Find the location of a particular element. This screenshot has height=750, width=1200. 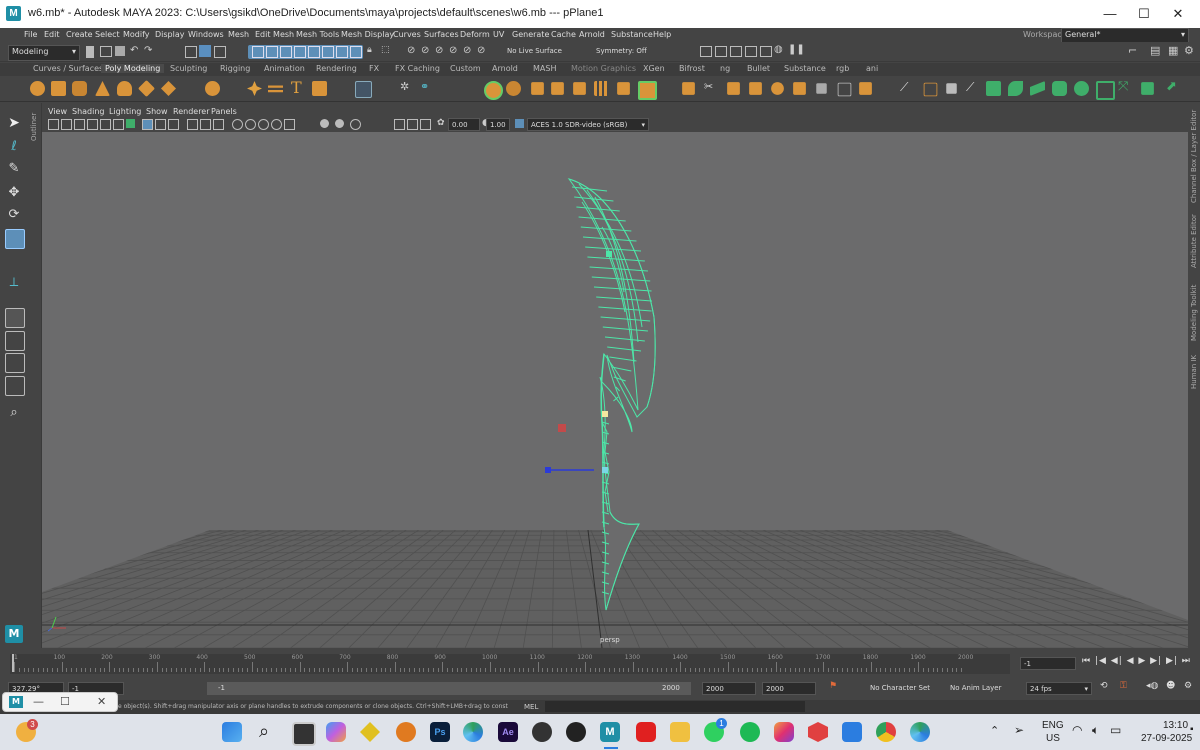

snap-grid-icon: ⊘ is located at coordinates (411, 50).